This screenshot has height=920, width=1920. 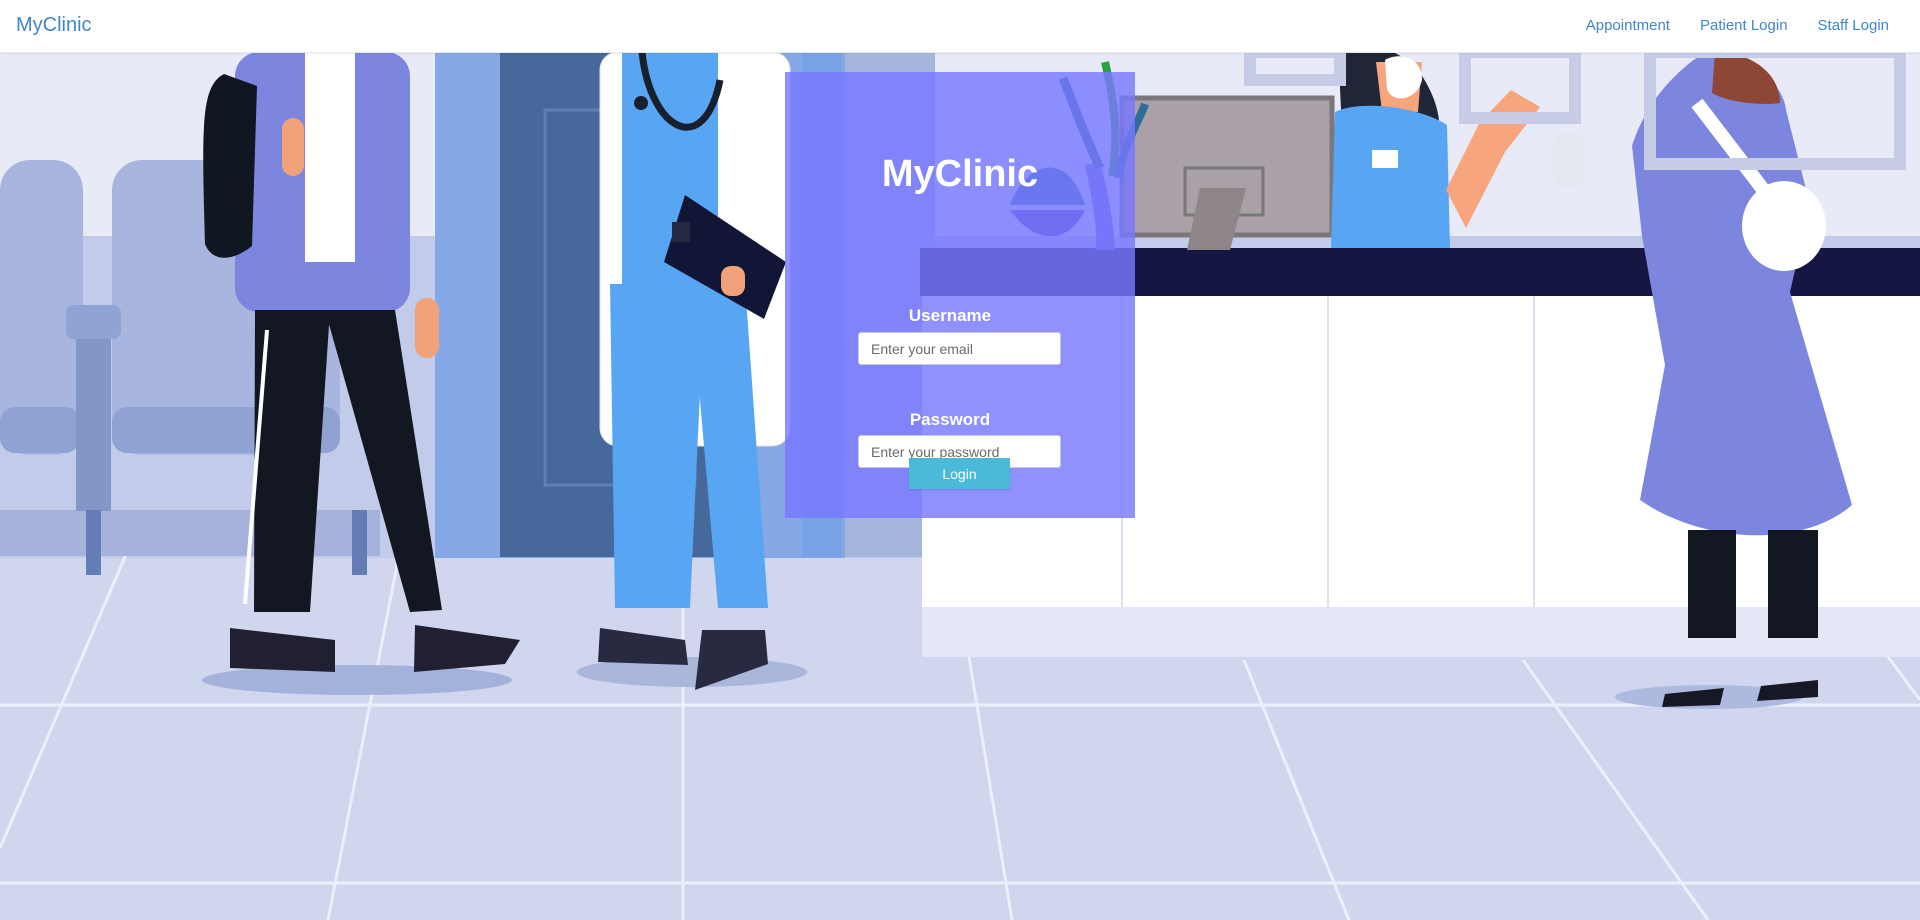 I want to click on nav-links: Appointment Patient Login Staff Login, so click(x=1737, y=26).